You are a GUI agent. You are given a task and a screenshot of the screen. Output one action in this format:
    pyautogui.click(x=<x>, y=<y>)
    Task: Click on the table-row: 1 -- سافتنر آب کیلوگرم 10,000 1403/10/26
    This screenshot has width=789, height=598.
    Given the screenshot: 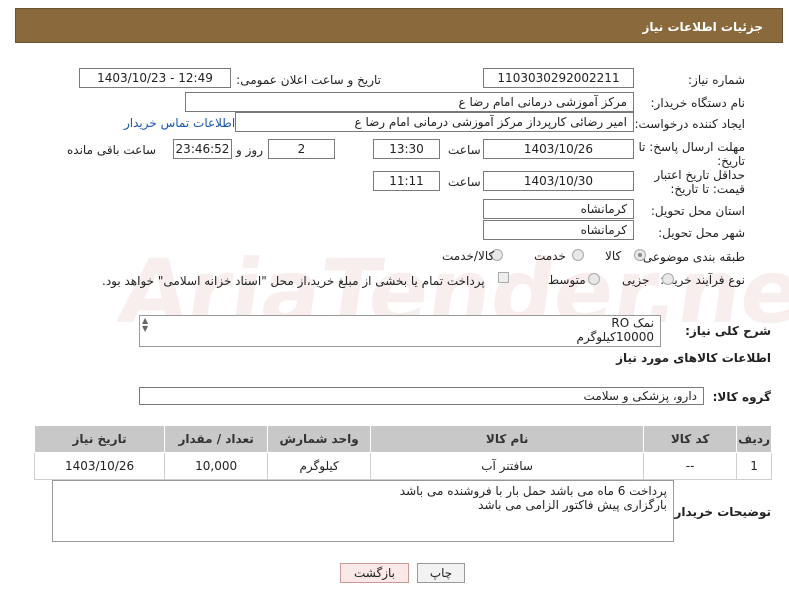 What is the action you would take?
    pyautogui.click(x=402, y=466)
    